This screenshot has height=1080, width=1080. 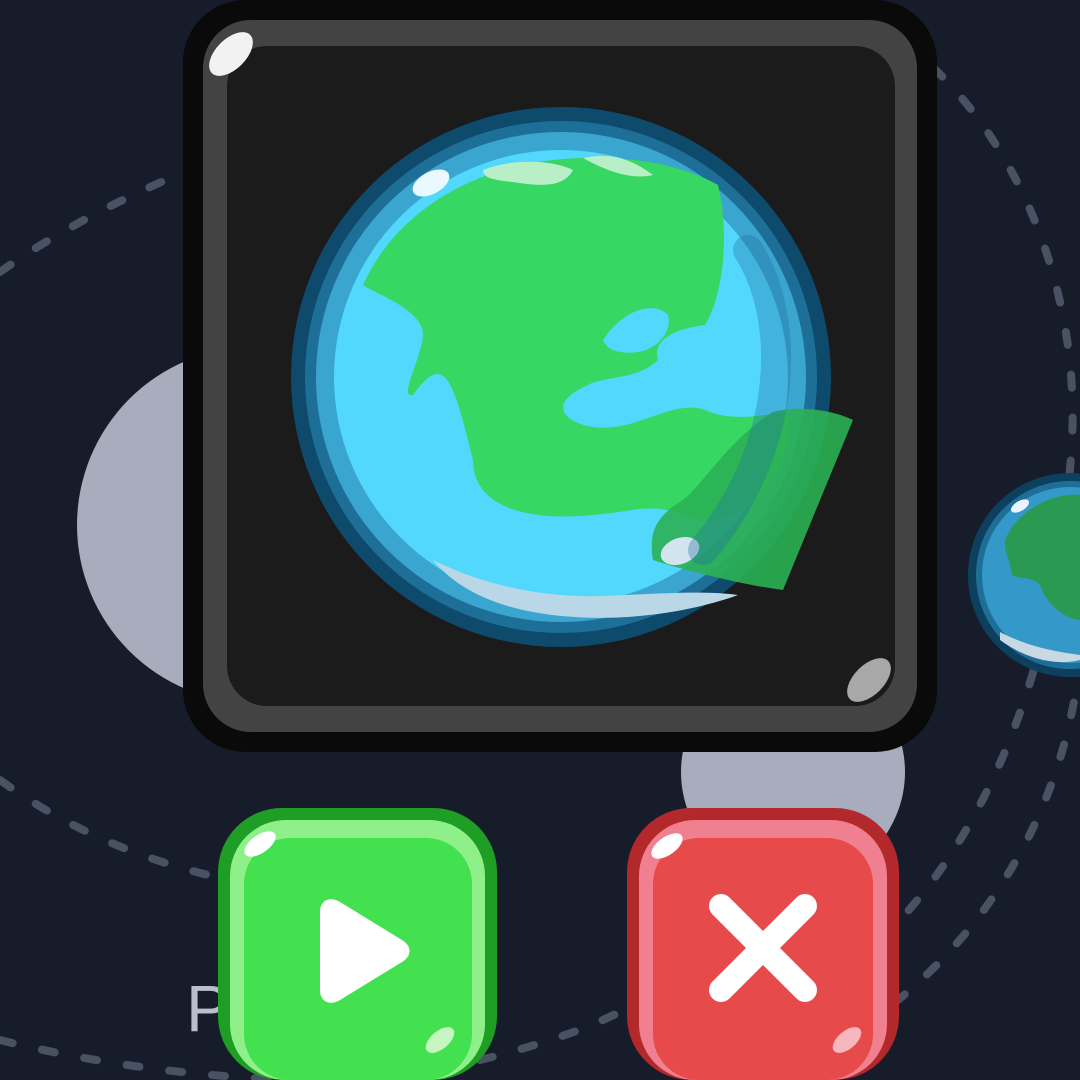 I want to click on play-button, so click(x=357, y=944).